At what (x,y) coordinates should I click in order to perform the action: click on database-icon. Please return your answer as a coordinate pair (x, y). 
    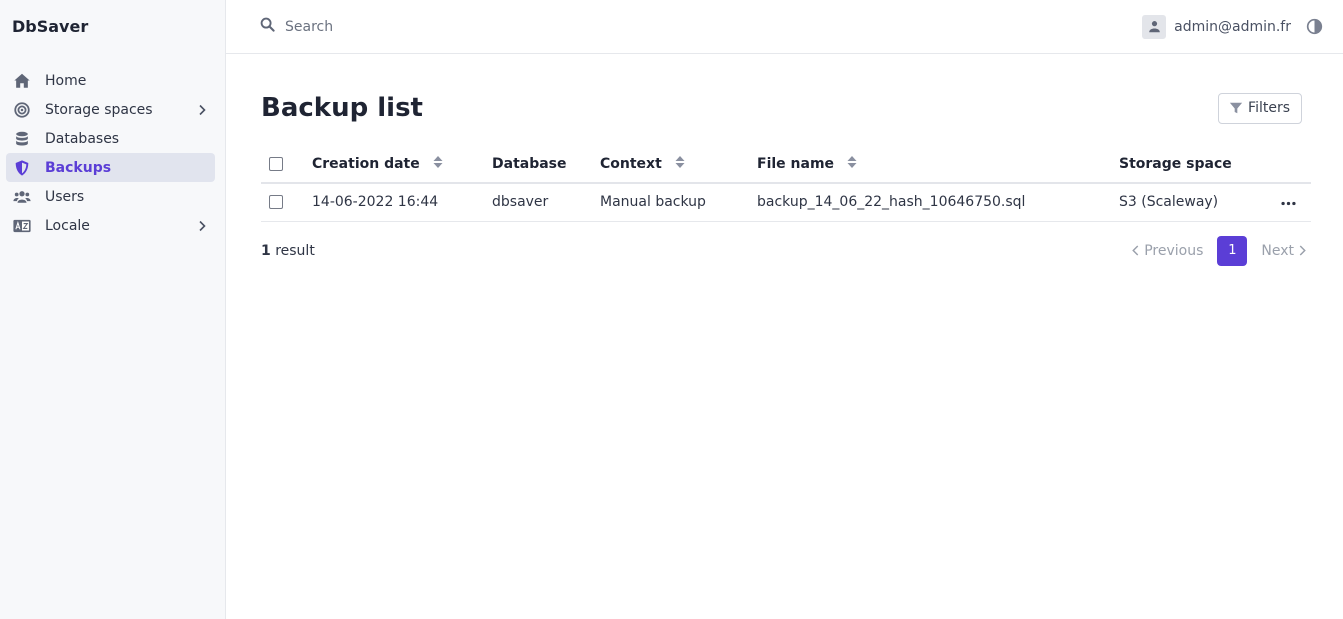
    Looking at the image, I should click on (22, 139).